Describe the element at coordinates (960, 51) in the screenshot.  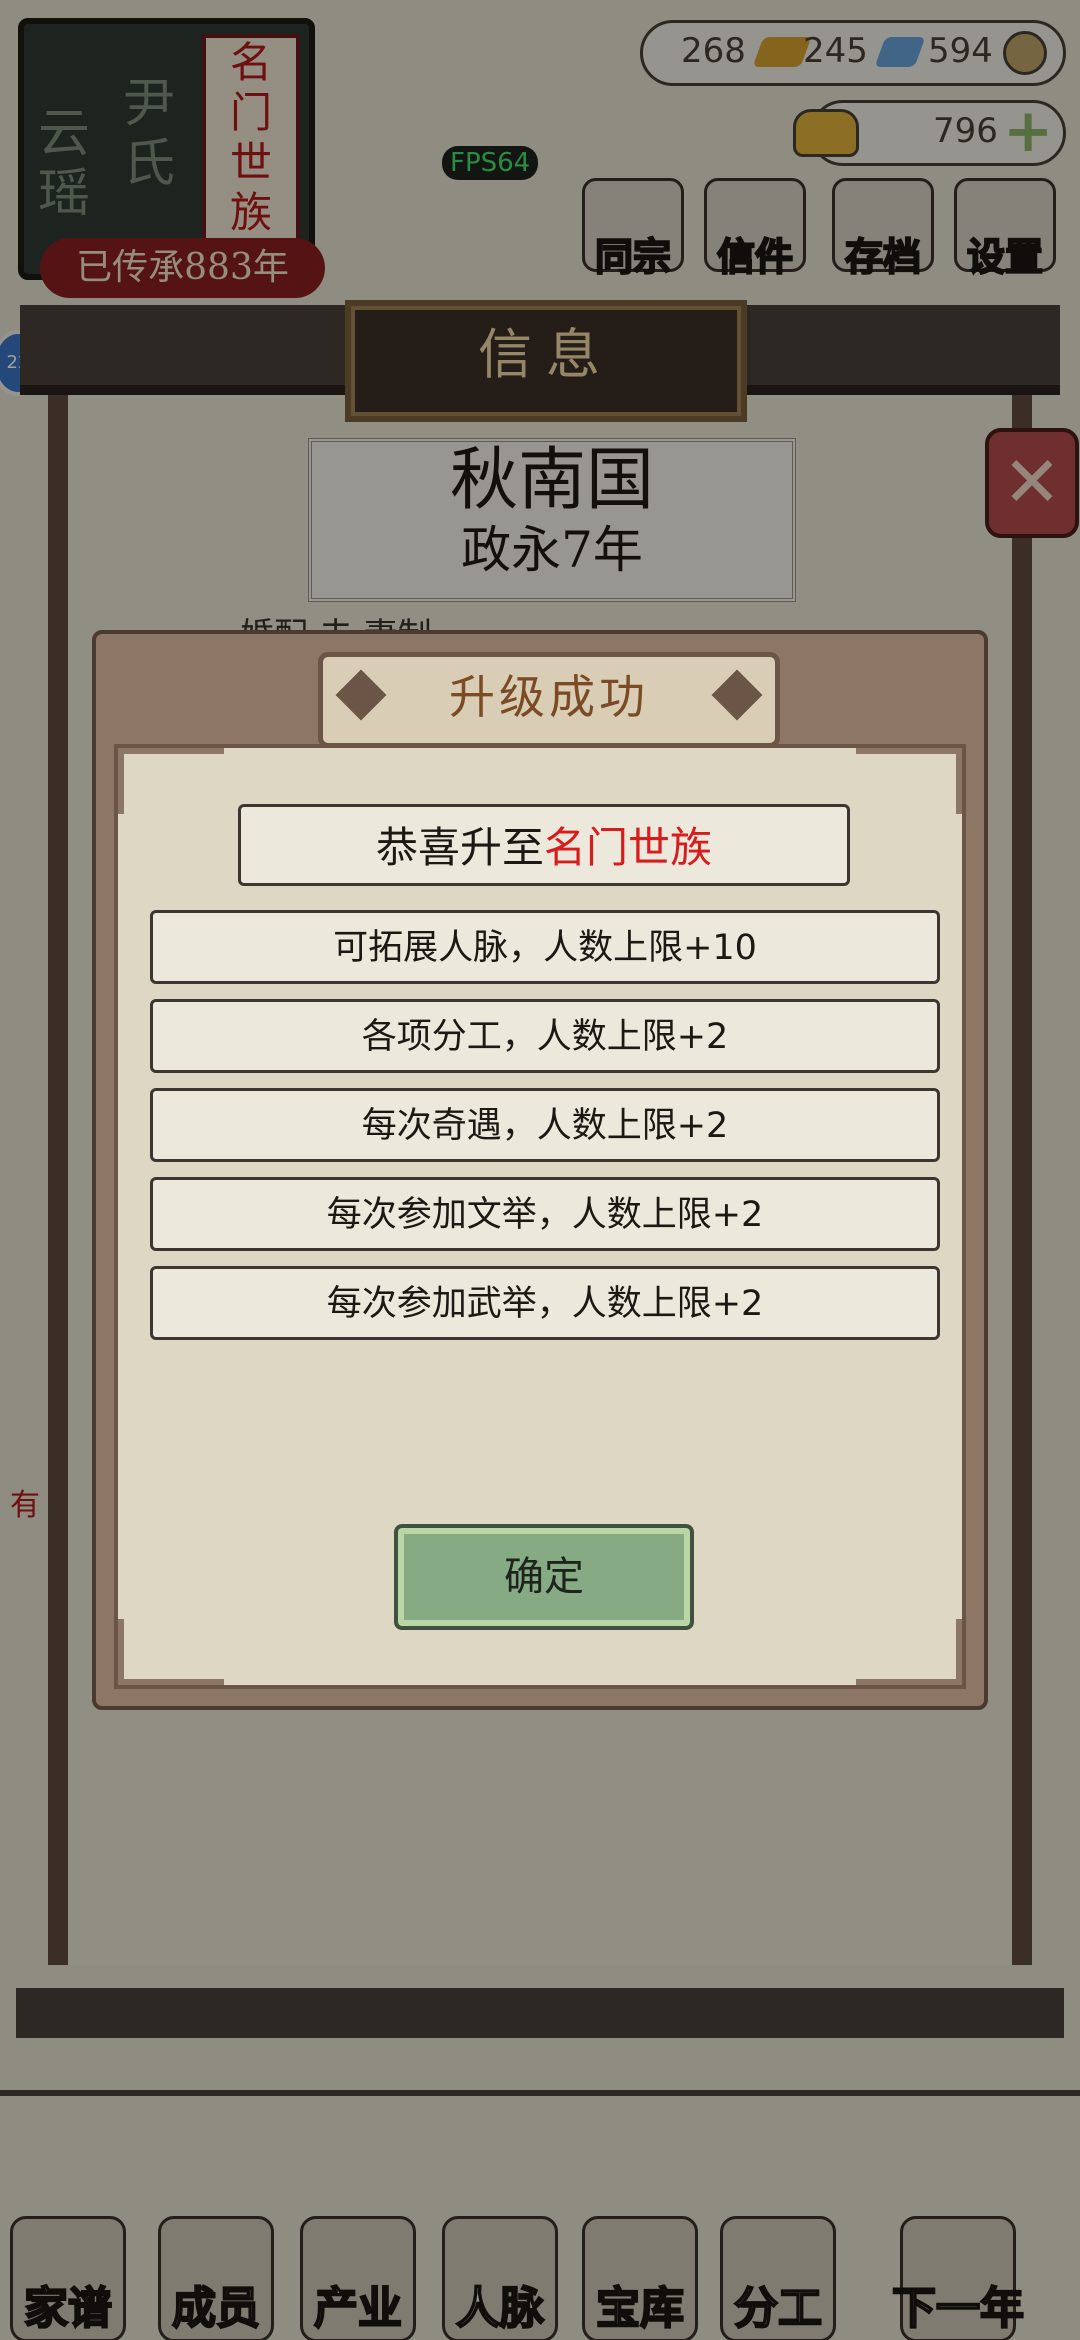
I see `coin-count: 594` at that location.